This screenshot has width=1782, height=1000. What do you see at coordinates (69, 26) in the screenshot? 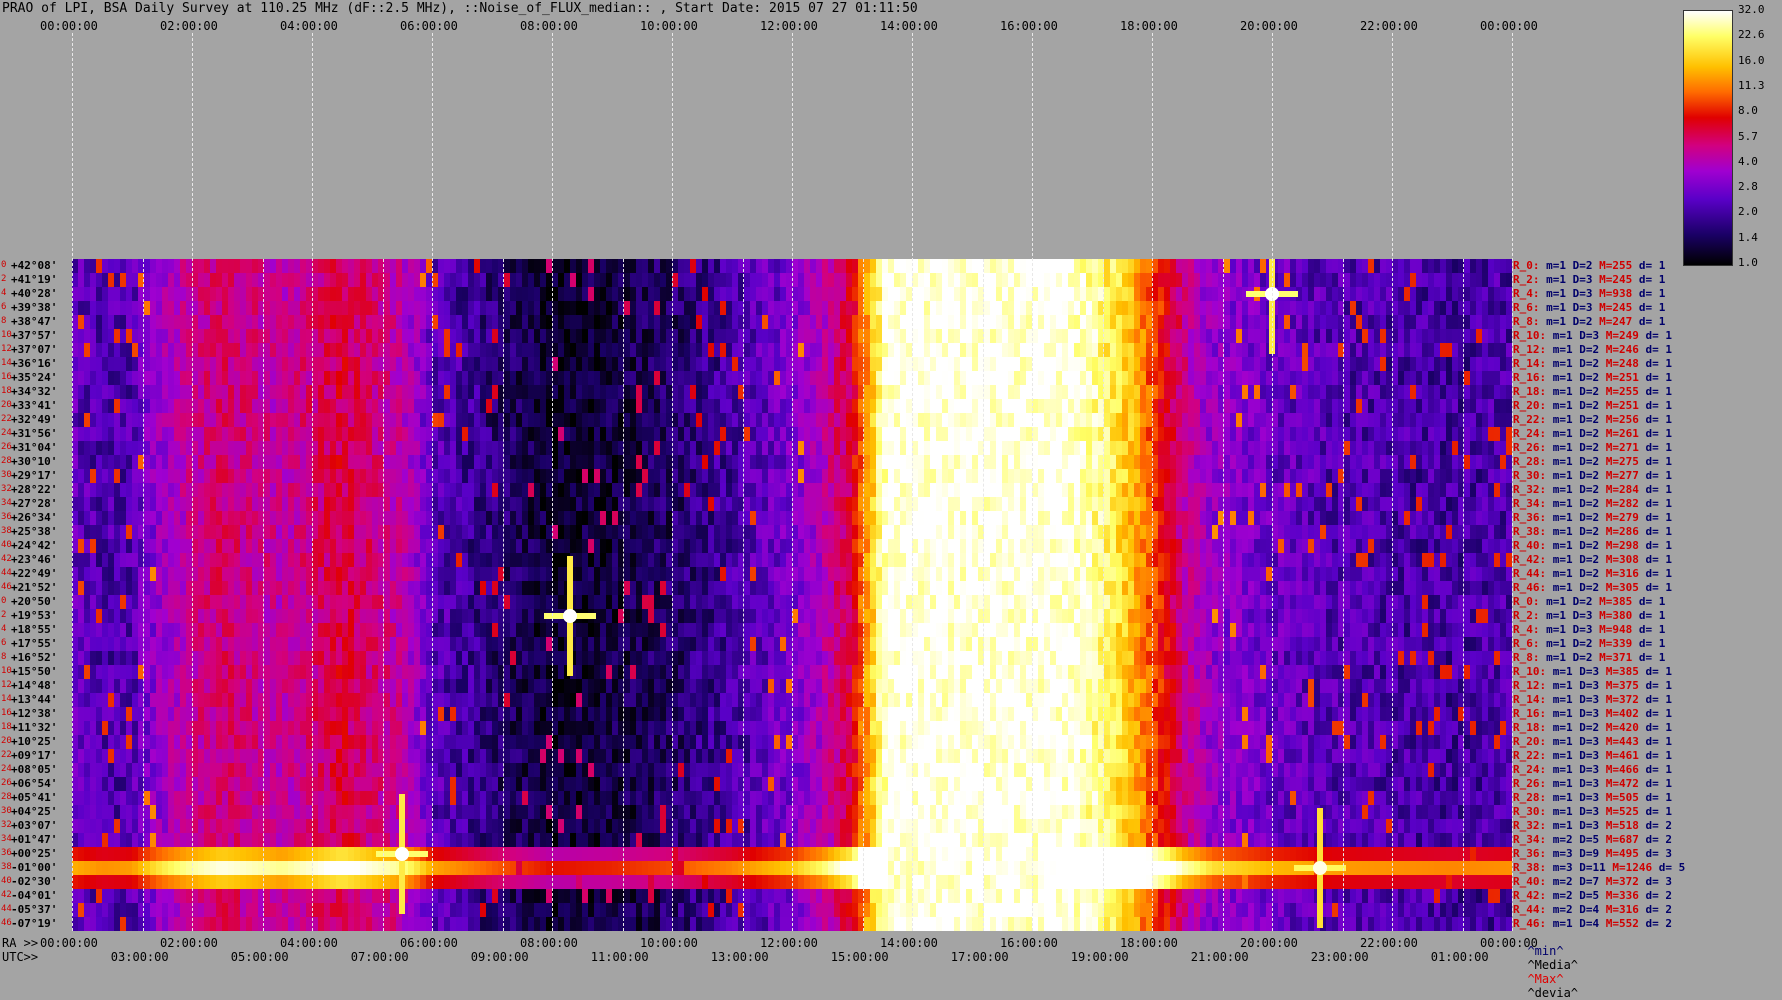
I see `top-tick-label: 00:00:00` at bounding box center [69, 26].